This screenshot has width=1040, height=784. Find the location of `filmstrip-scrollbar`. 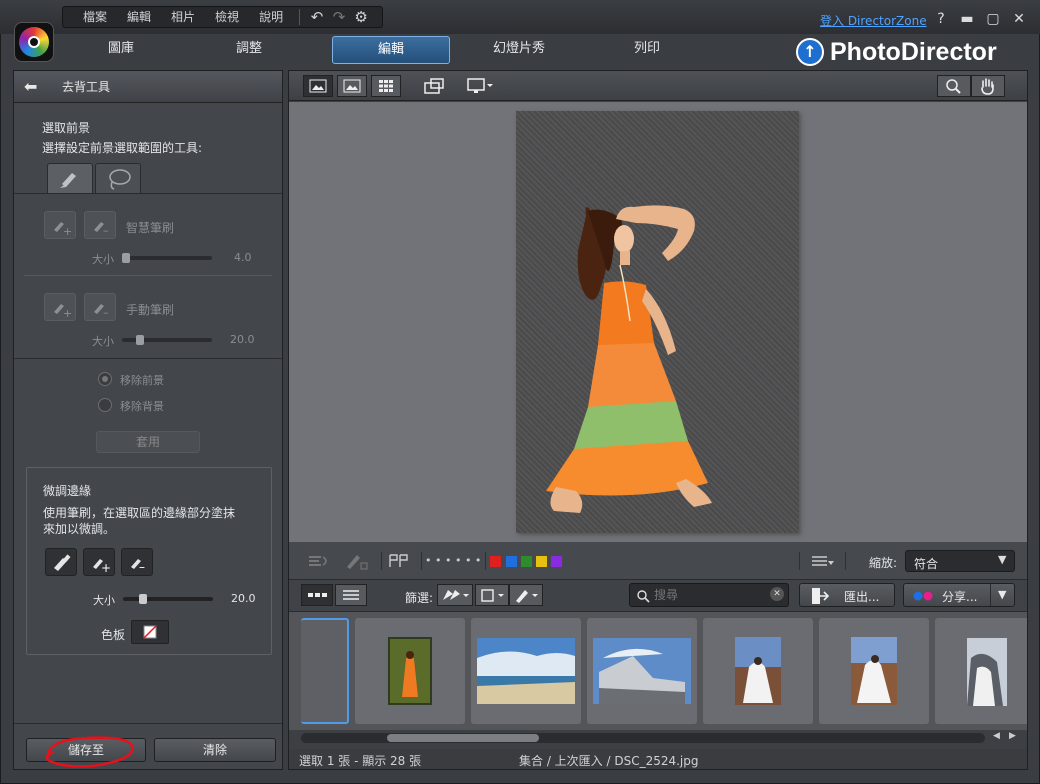

filmstrip-scrollbar is located at coordinates (643, 738).